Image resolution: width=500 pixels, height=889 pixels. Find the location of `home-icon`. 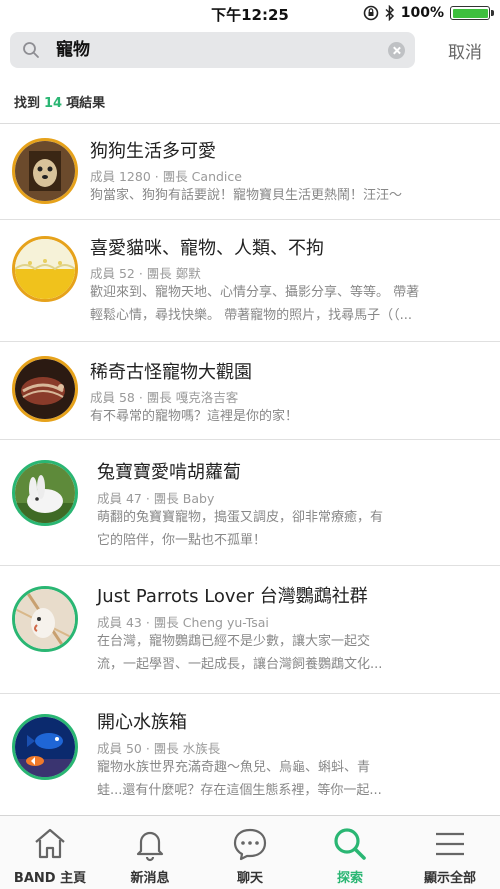

home-icon is located at coordinates (50, 843).